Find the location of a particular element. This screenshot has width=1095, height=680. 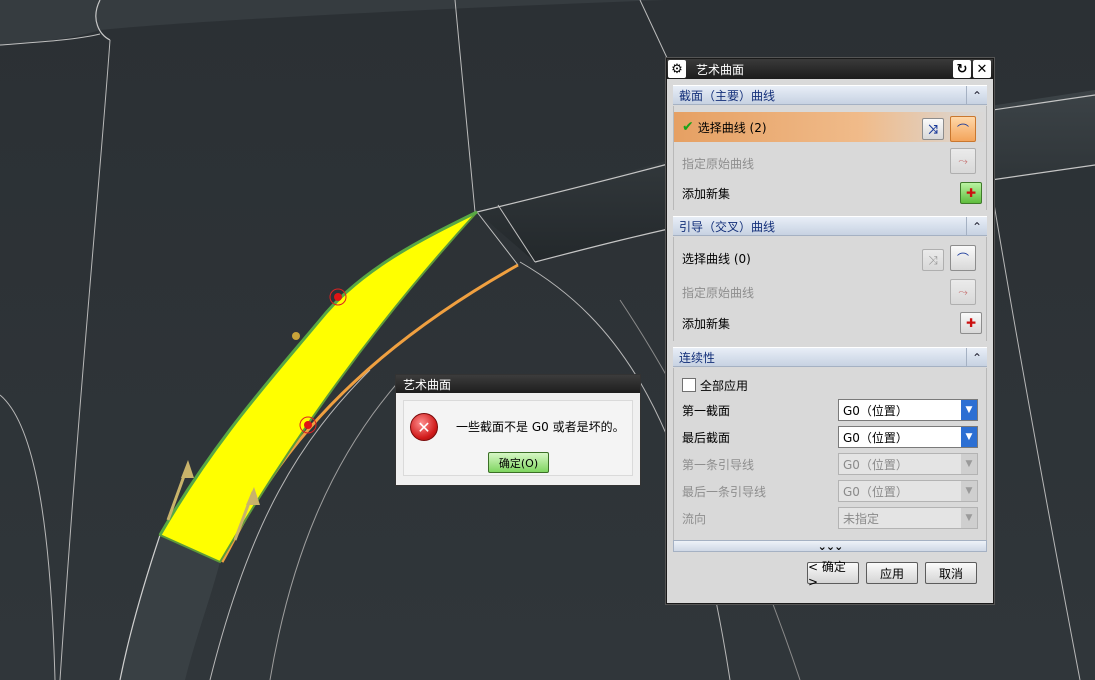

ok-button: < 确定 > is located at coordinates (833, 574).